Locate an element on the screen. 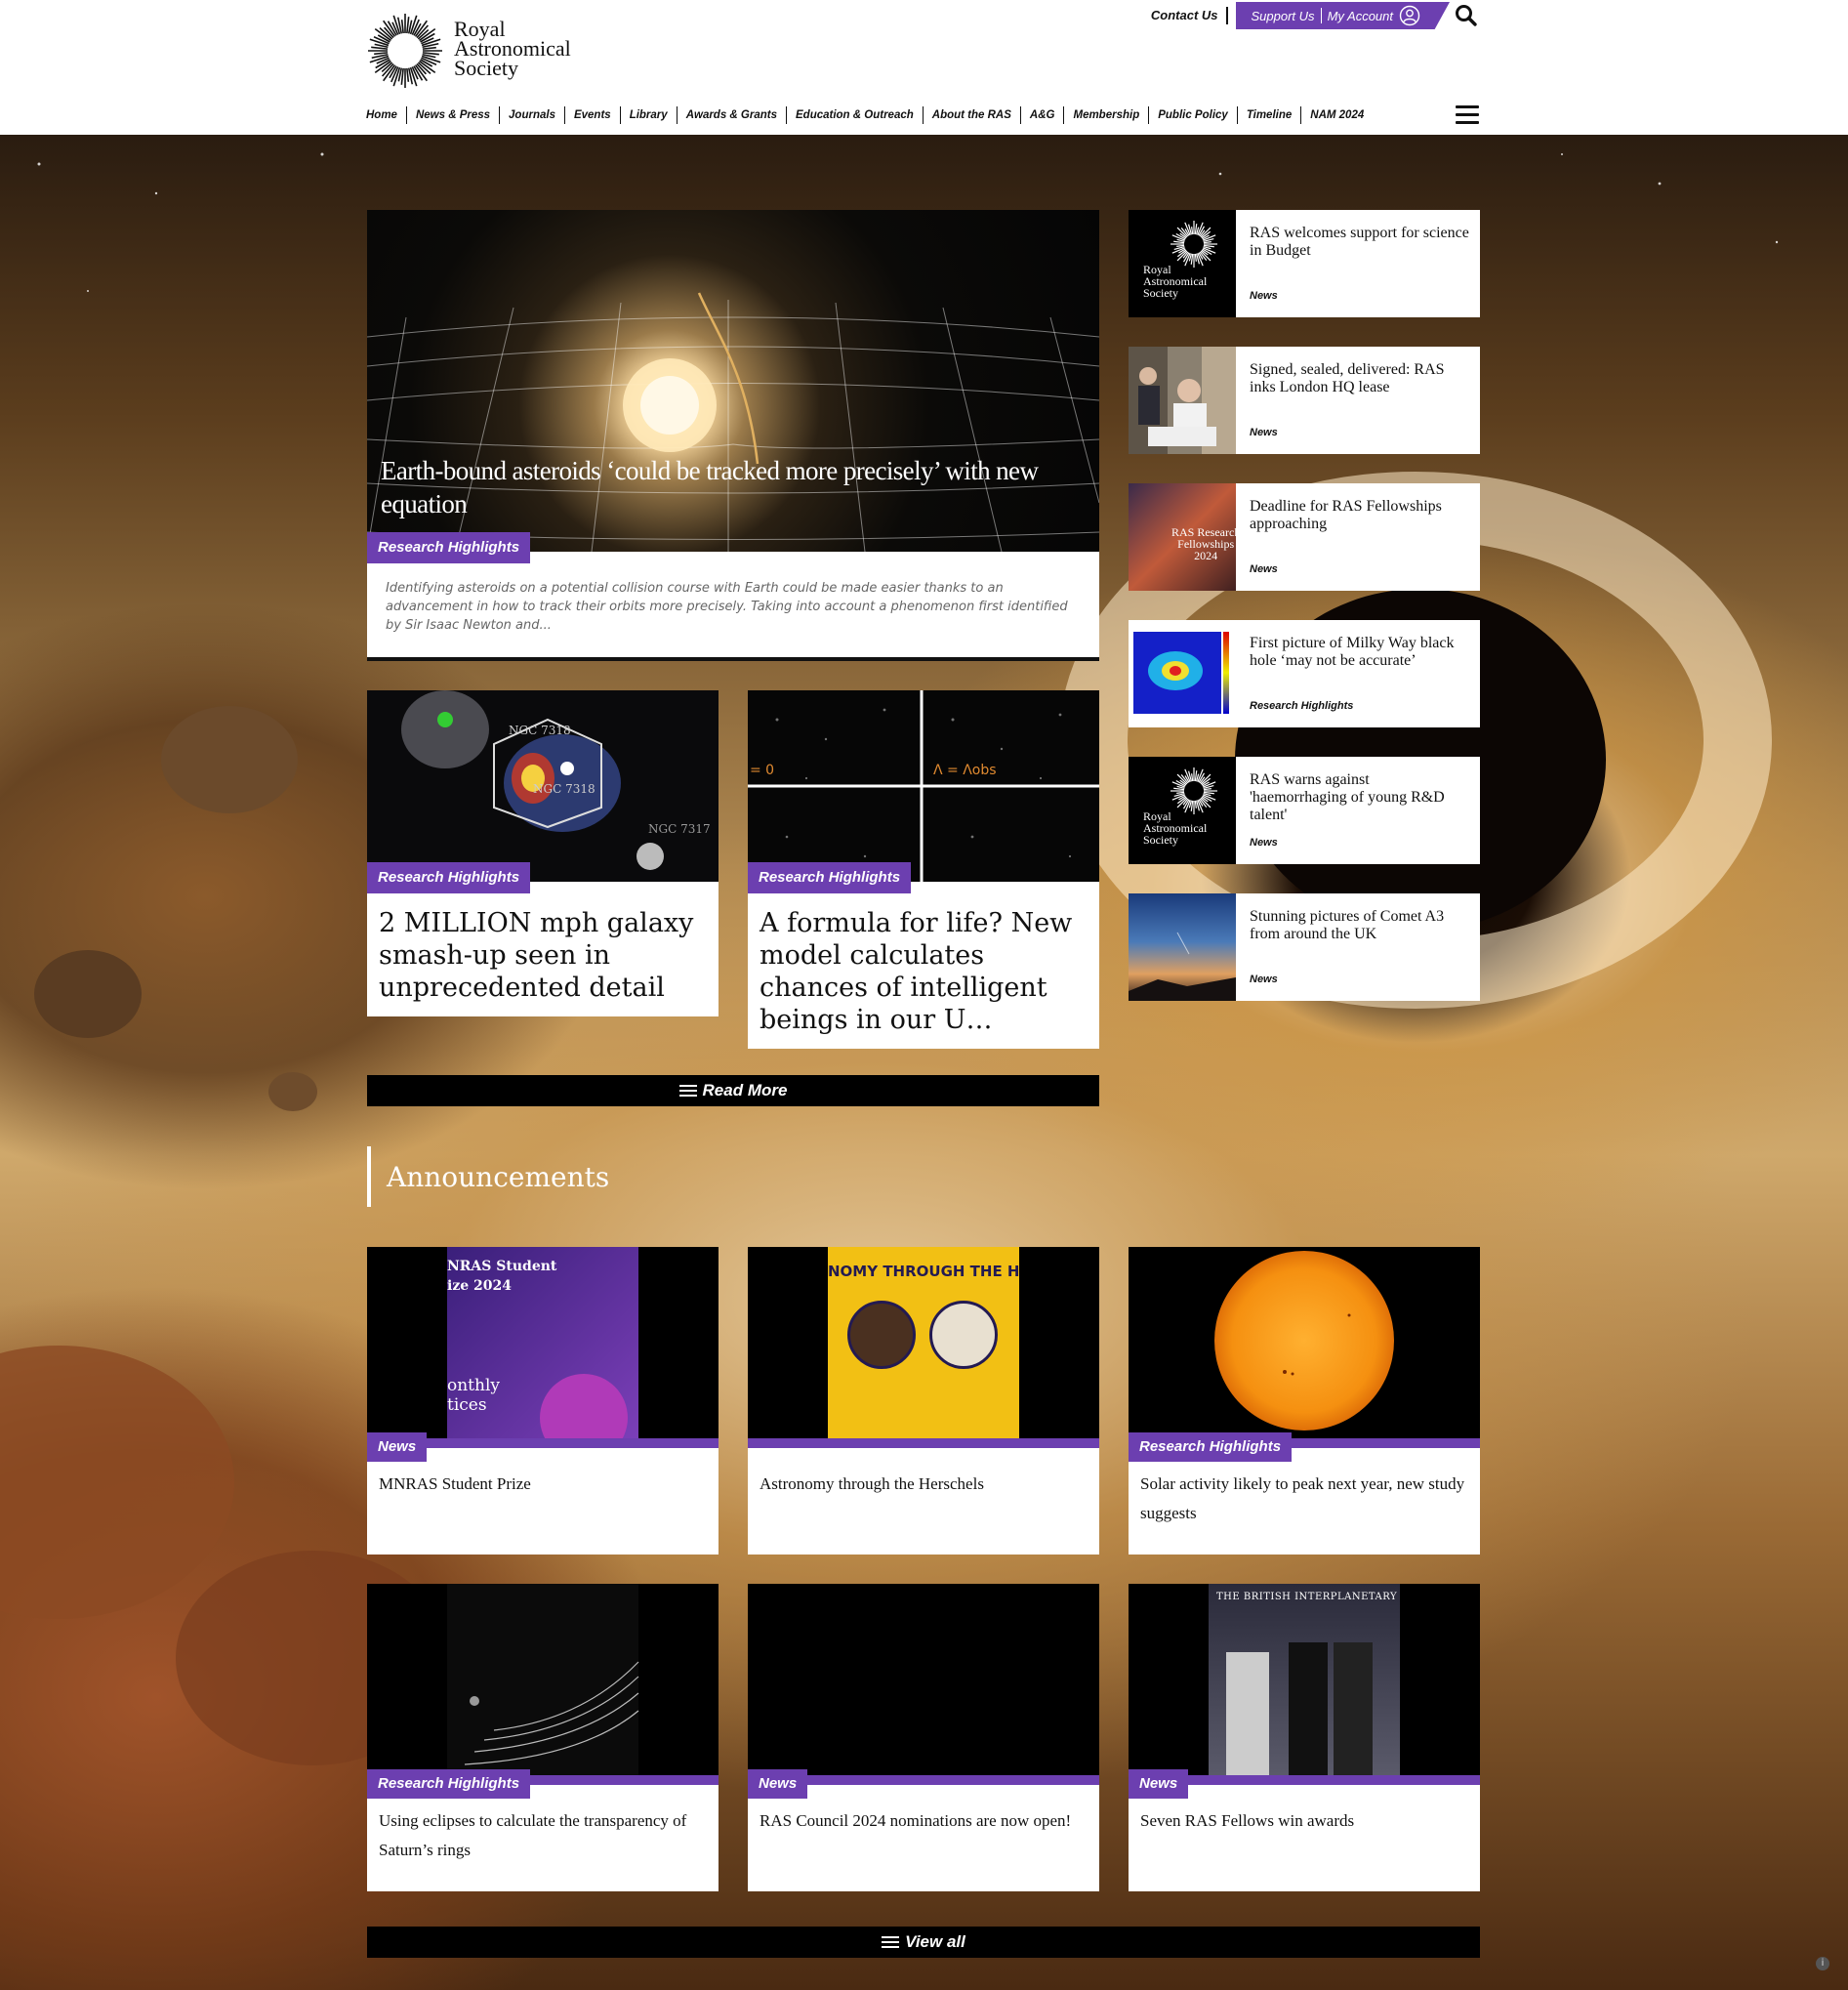  read-more-button: Read More is located at coordinates (733, 1090).